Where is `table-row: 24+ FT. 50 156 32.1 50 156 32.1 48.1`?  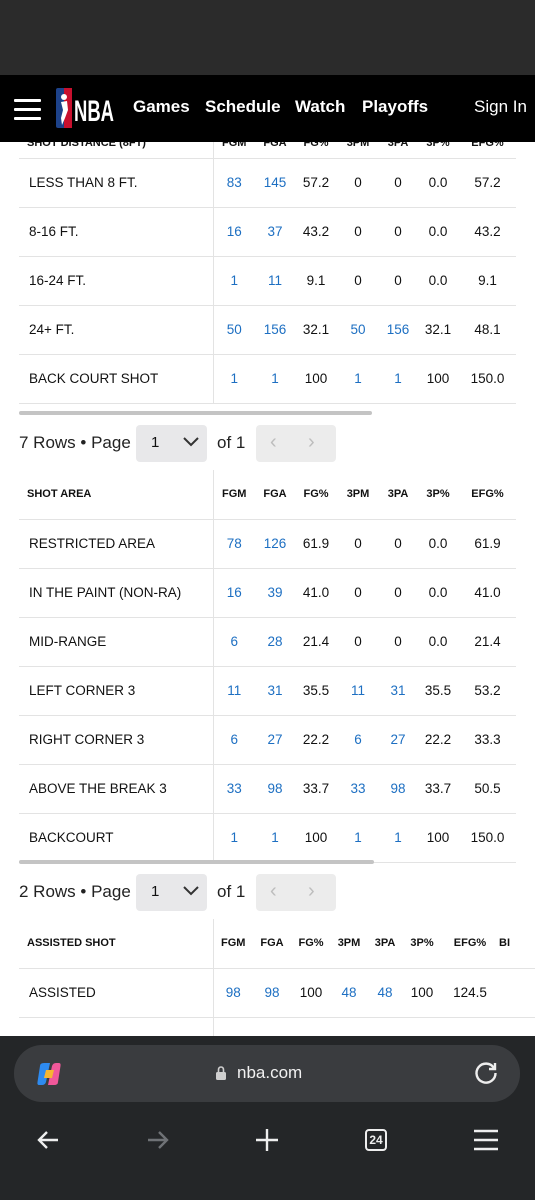
table-row: 24+ FT. 50 156 32.1 50 156 32.1 48.1 is located at coordinates (267, 330).